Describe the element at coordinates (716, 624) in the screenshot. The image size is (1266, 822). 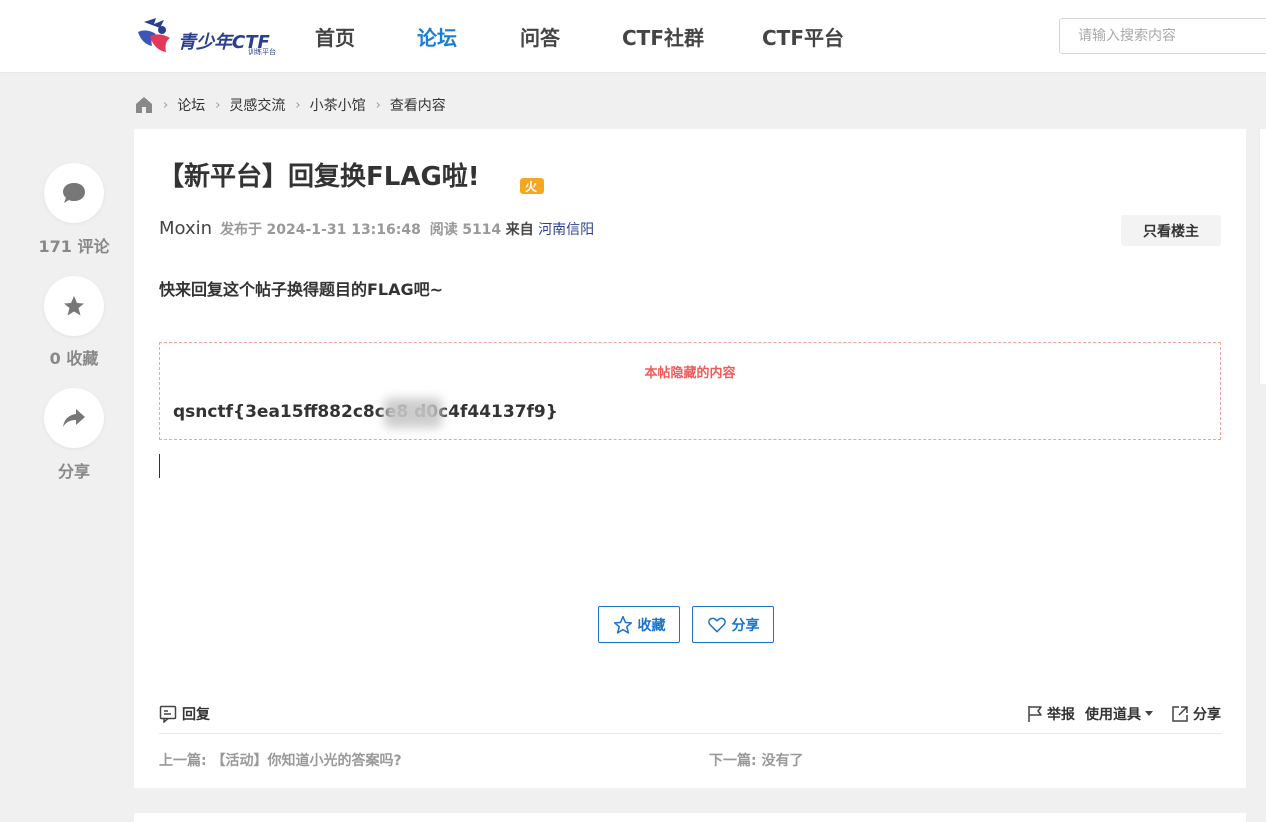
I see `heart-outline-icon` at that location.